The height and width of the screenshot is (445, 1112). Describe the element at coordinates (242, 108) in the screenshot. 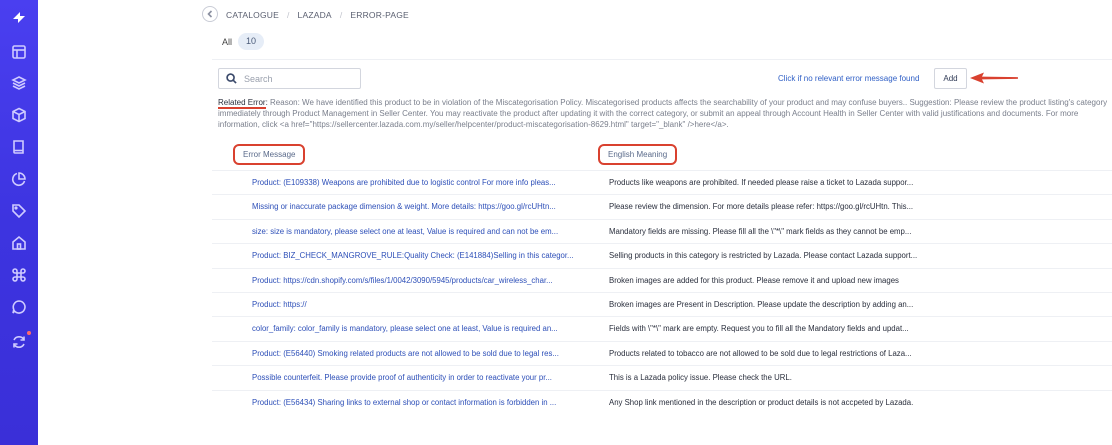

I see `annotation-underline` at that location.